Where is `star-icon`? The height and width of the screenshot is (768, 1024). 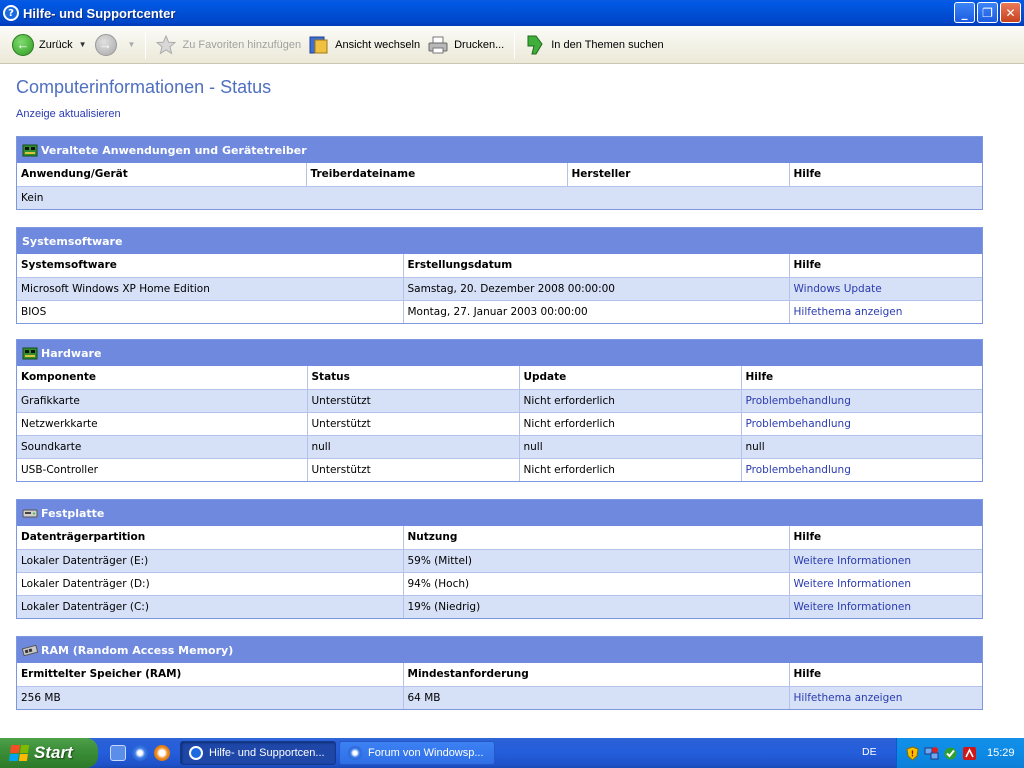
star-icon is located at coordinates (166, 44).